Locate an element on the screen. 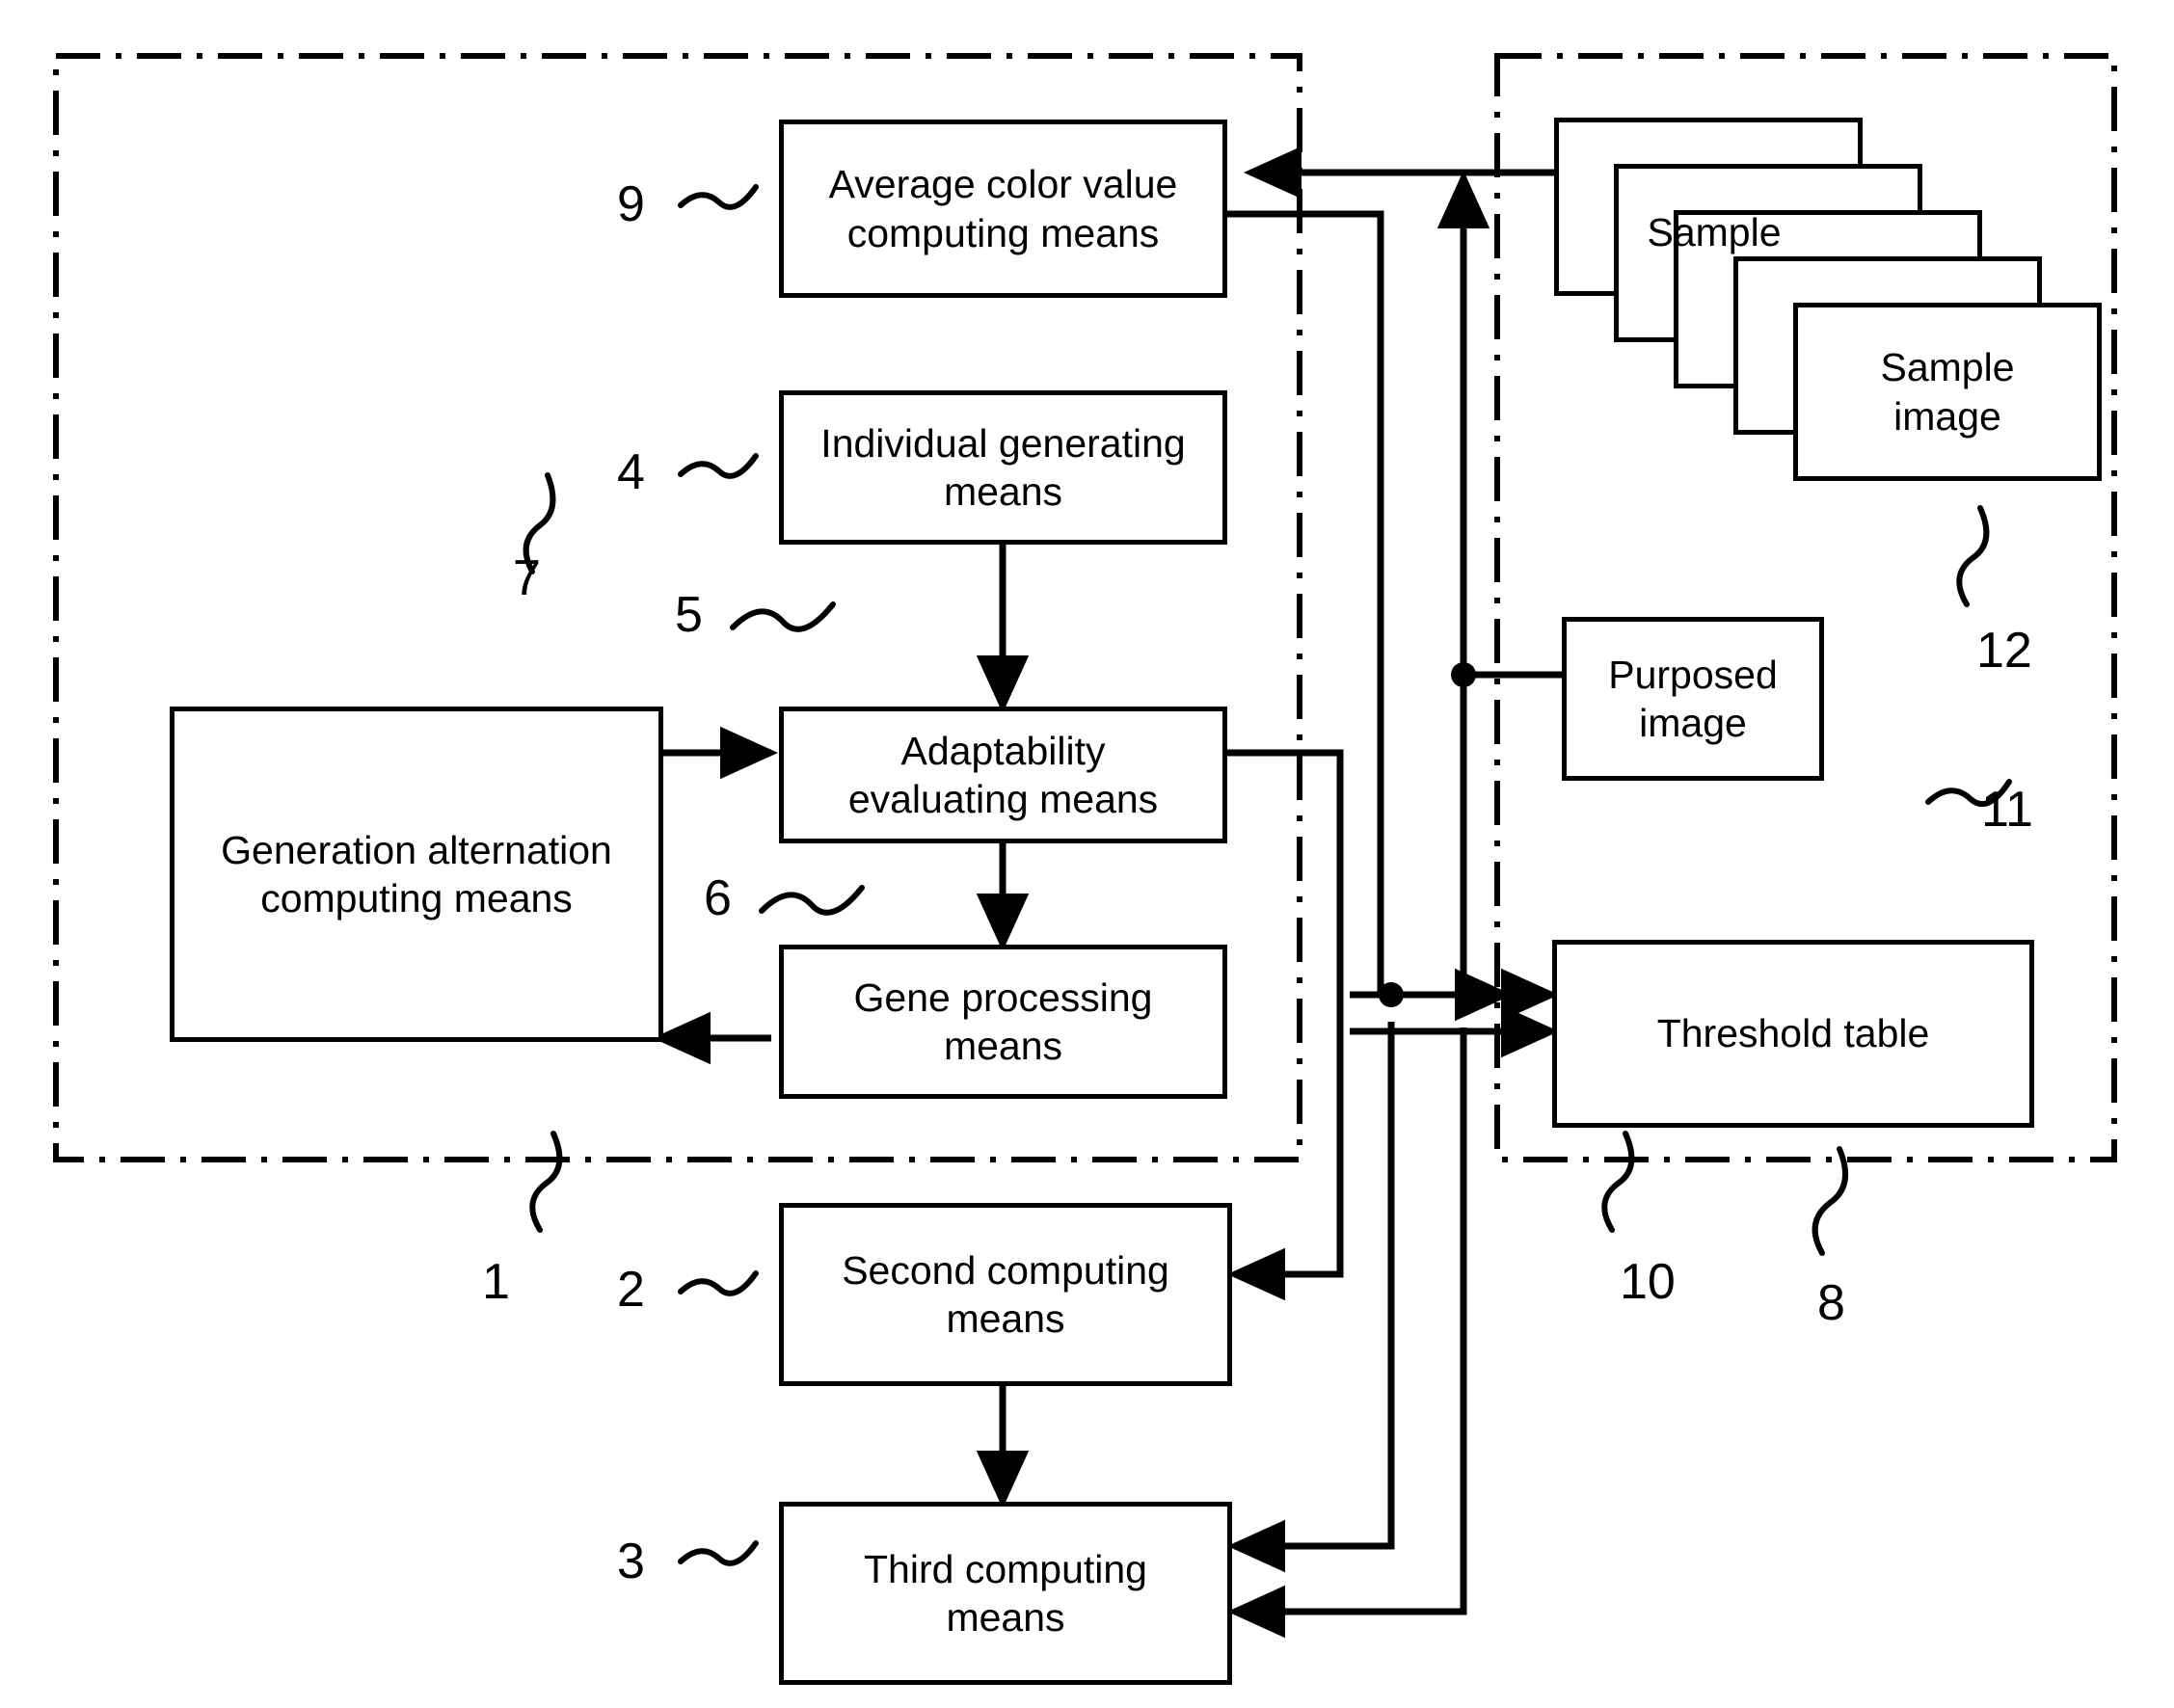 The width and height of the screenshot is (2174, 1708). junction-dot-purposed is located at coordinates (1464, 674).